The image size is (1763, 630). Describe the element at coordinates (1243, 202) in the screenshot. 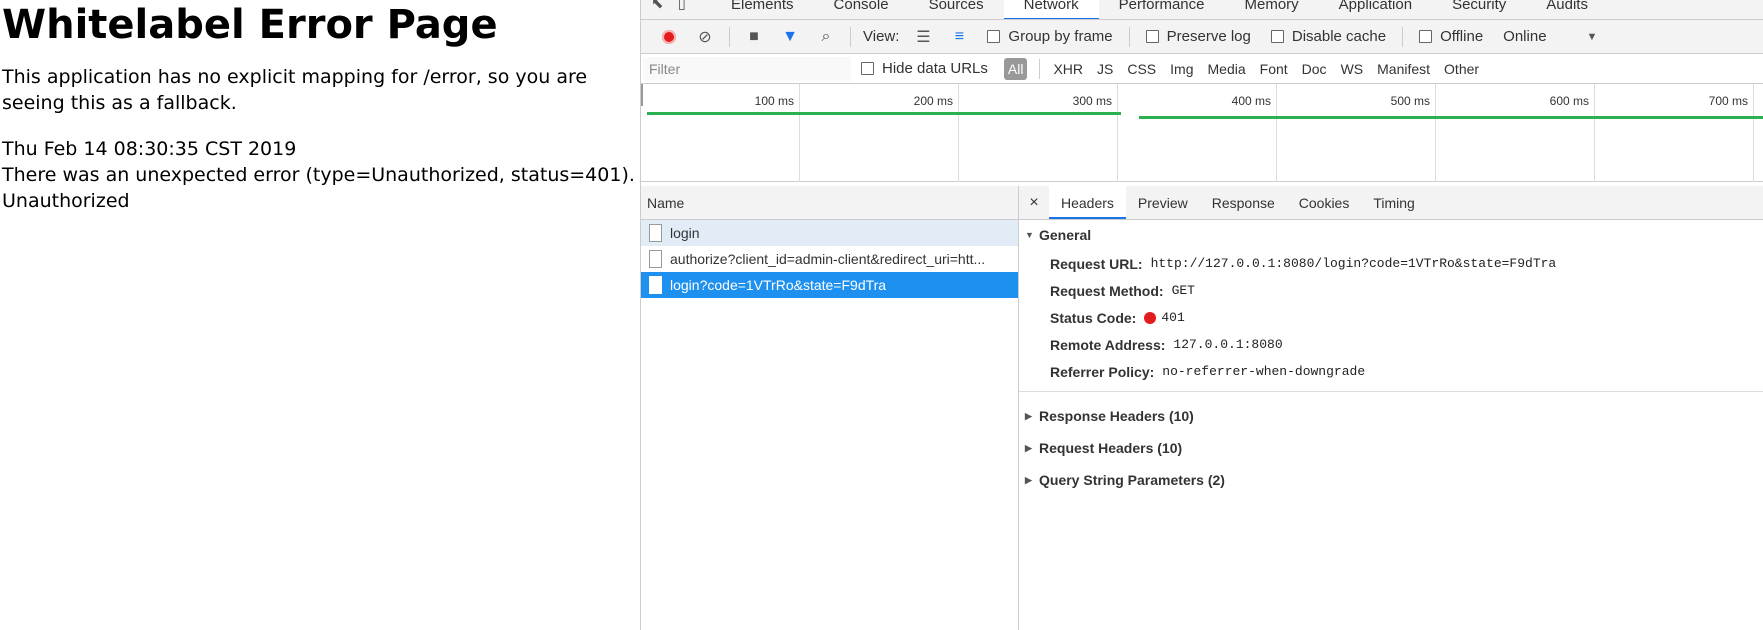

I see `tab-response: Response` at that location.